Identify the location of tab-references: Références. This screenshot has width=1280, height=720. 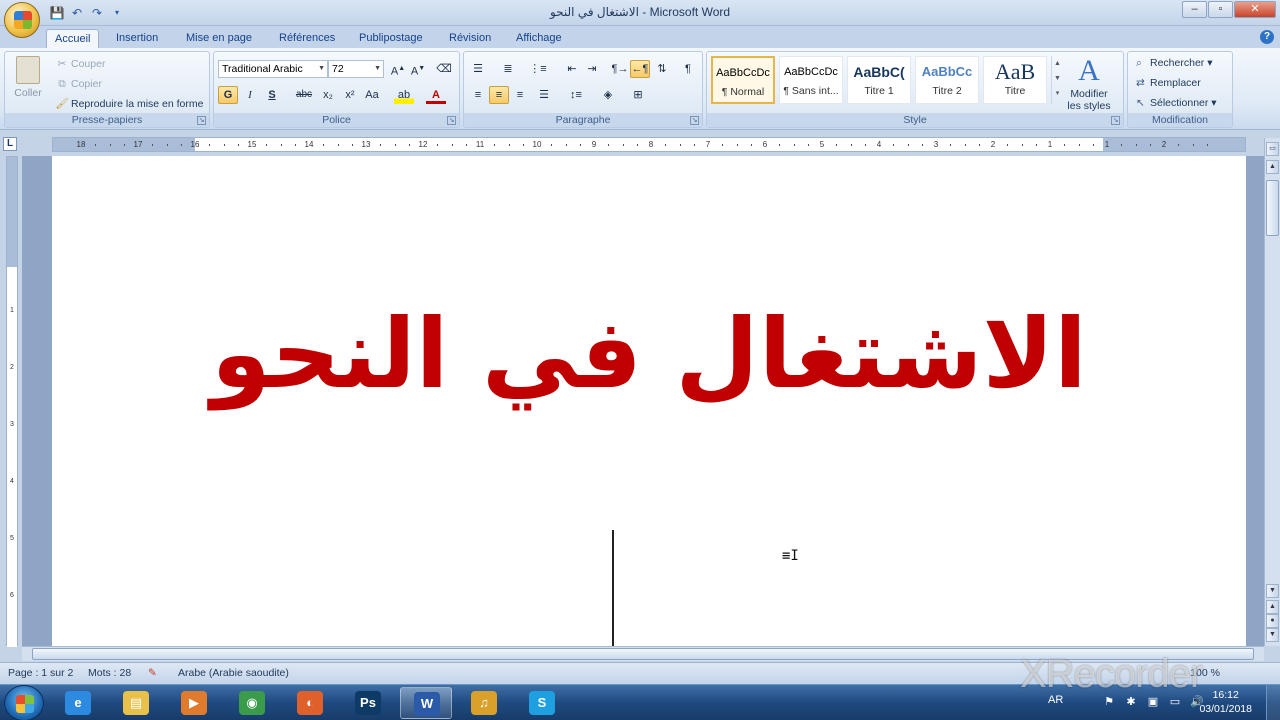
(307, 38).